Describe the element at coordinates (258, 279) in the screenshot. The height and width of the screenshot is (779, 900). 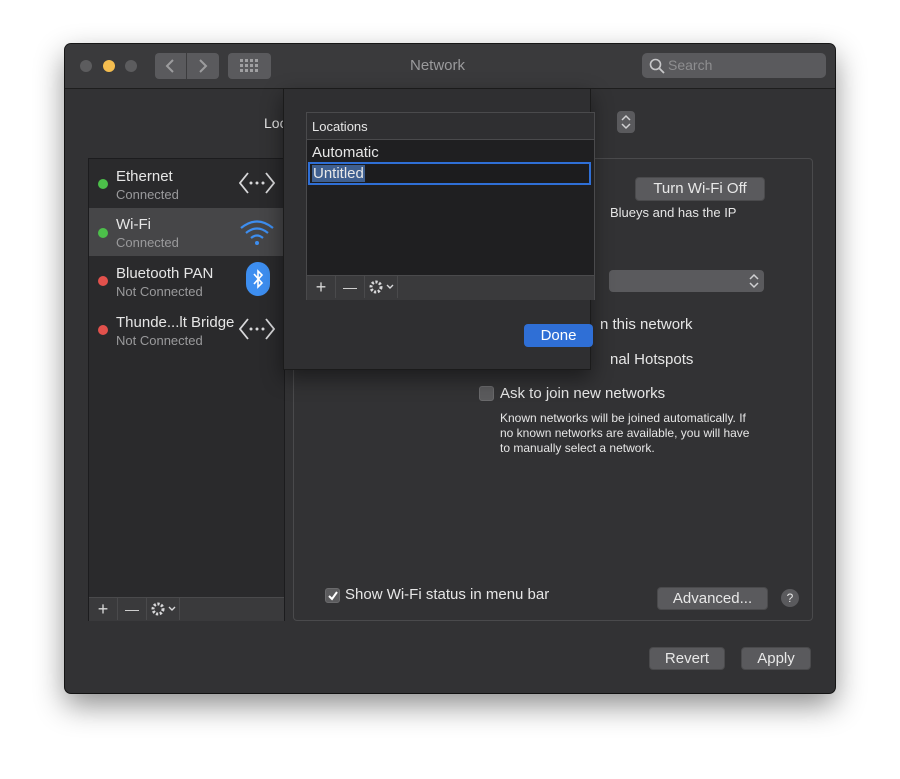
I see `bluetooth-icon` at that location.